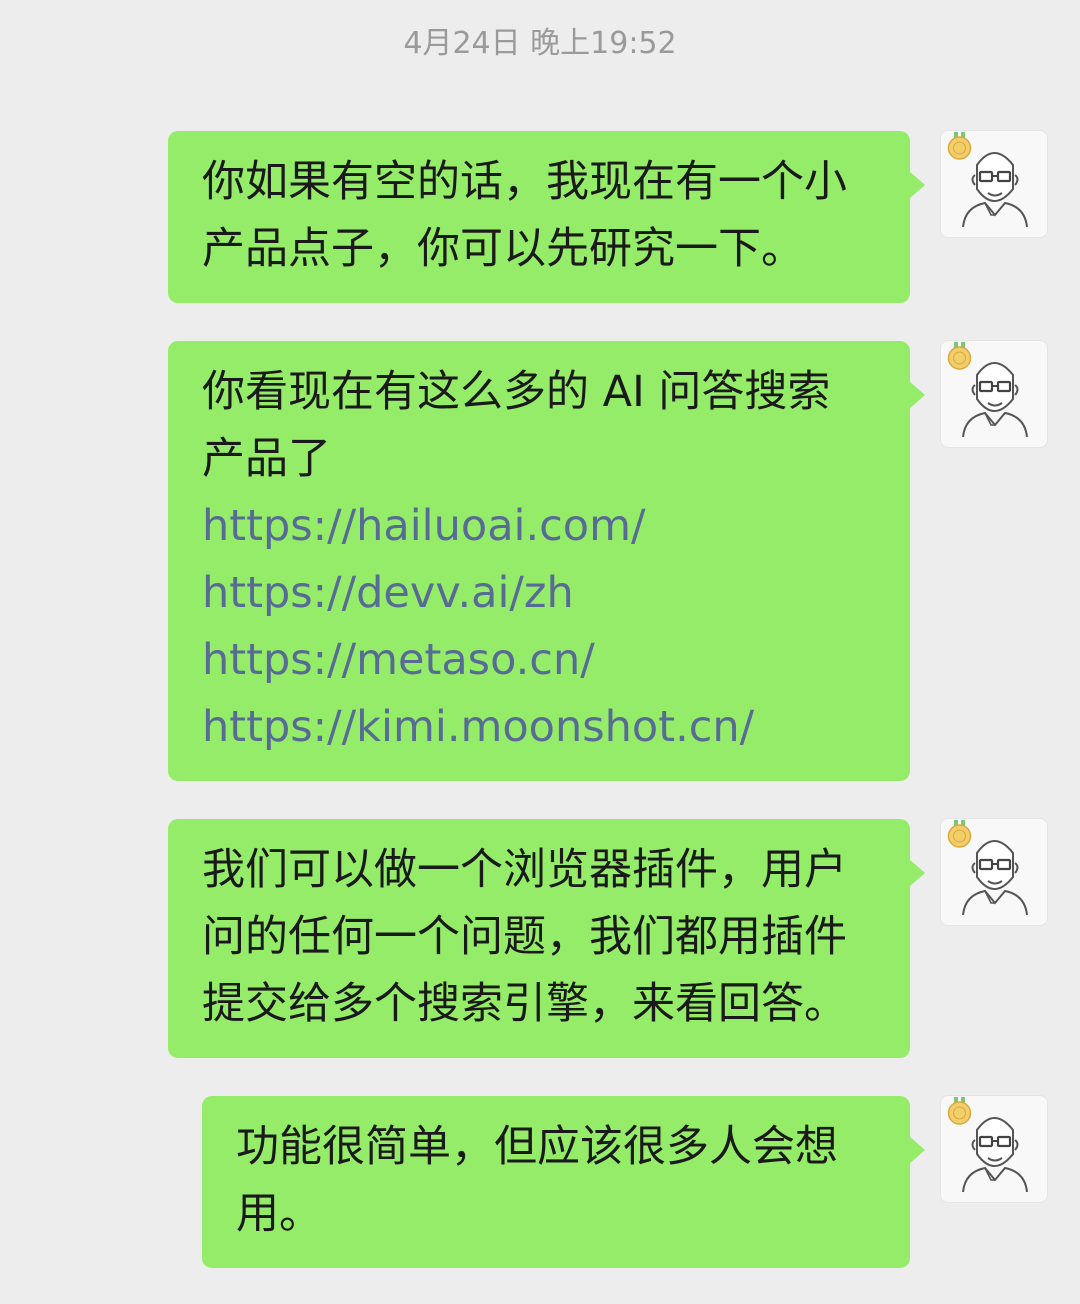  I want to click on message-text-line: 问的任何一个问题，我们都用插件, so click(524, 937).